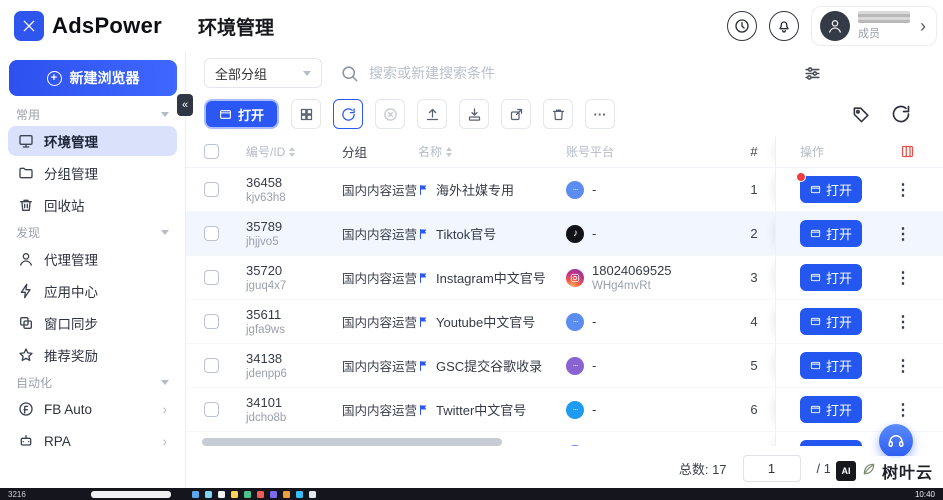  I want to click on sidebar-item-groups: 分组管理, so click(92, 173).